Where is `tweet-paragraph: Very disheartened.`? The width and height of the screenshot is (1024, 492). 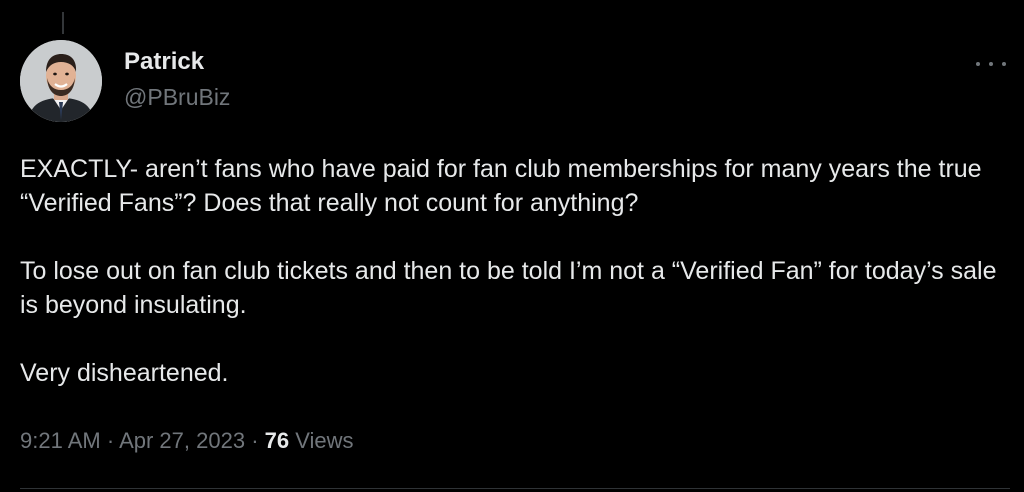
tweet-paragraph: Very disheartened. is located at coordinates (124, 373).